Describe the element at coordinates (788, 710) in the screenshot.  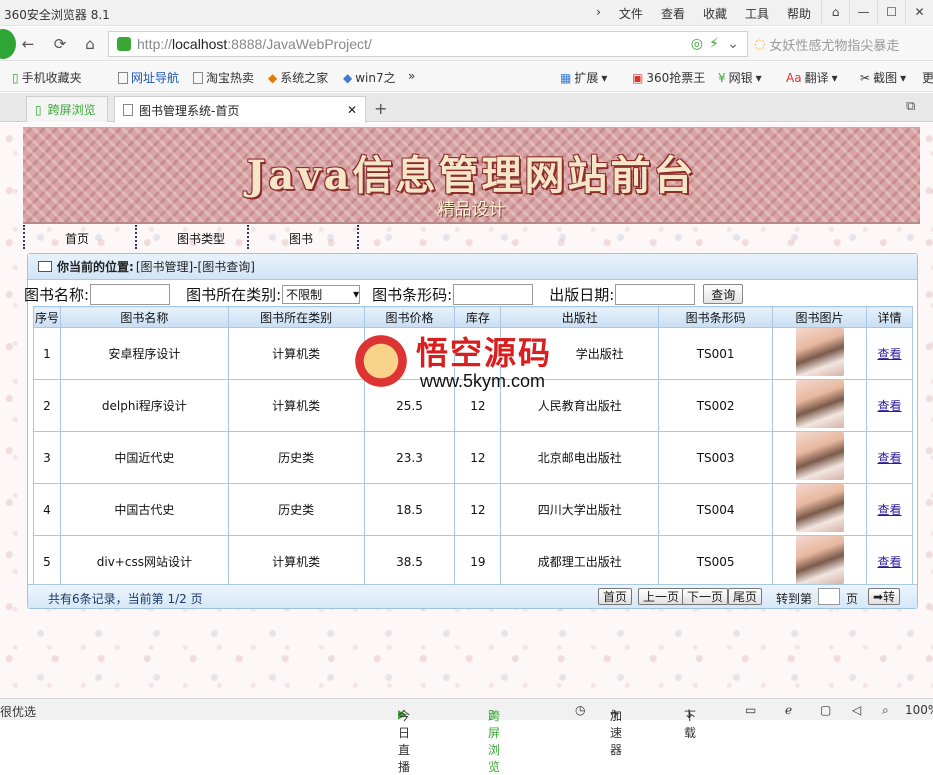
I see `ie-icon: ℯ` at that location.